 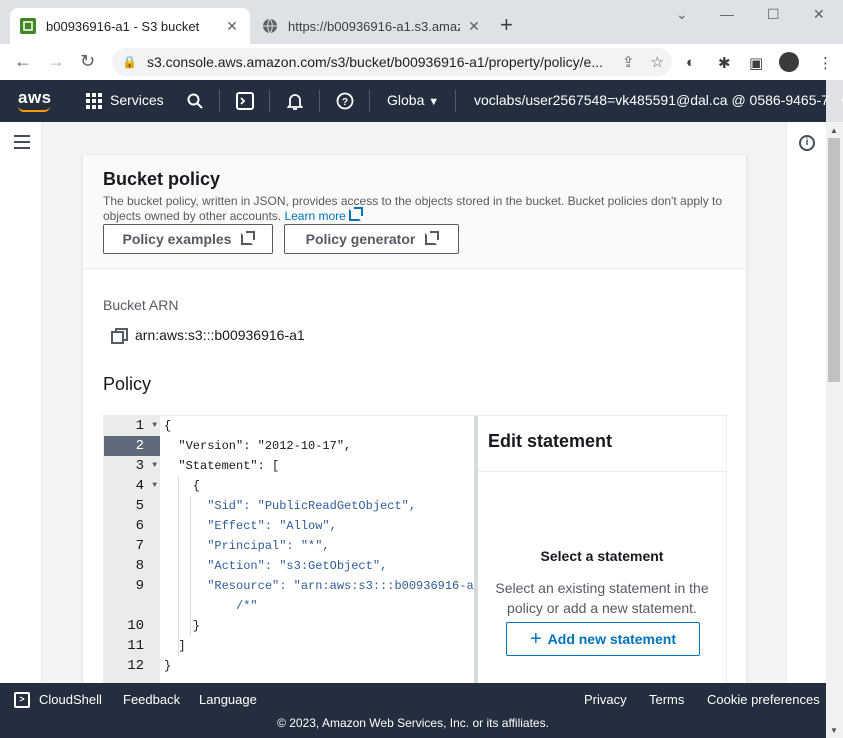 What do you see at coordinates (290, 506) in the screenshot?
I see `code-line: "Sid": "PublicReadGetObject",` at bounding box center [290, 506].